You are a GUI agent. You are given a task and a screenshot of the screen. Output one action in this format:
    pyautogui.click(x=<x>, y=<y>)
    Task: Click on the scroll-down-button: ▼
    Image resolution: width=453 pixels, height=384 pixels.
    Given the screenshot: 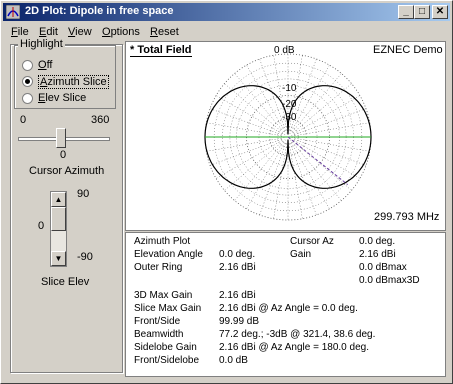 What is the action you would take?
    pyautogui.click(x=58, y=258)
    